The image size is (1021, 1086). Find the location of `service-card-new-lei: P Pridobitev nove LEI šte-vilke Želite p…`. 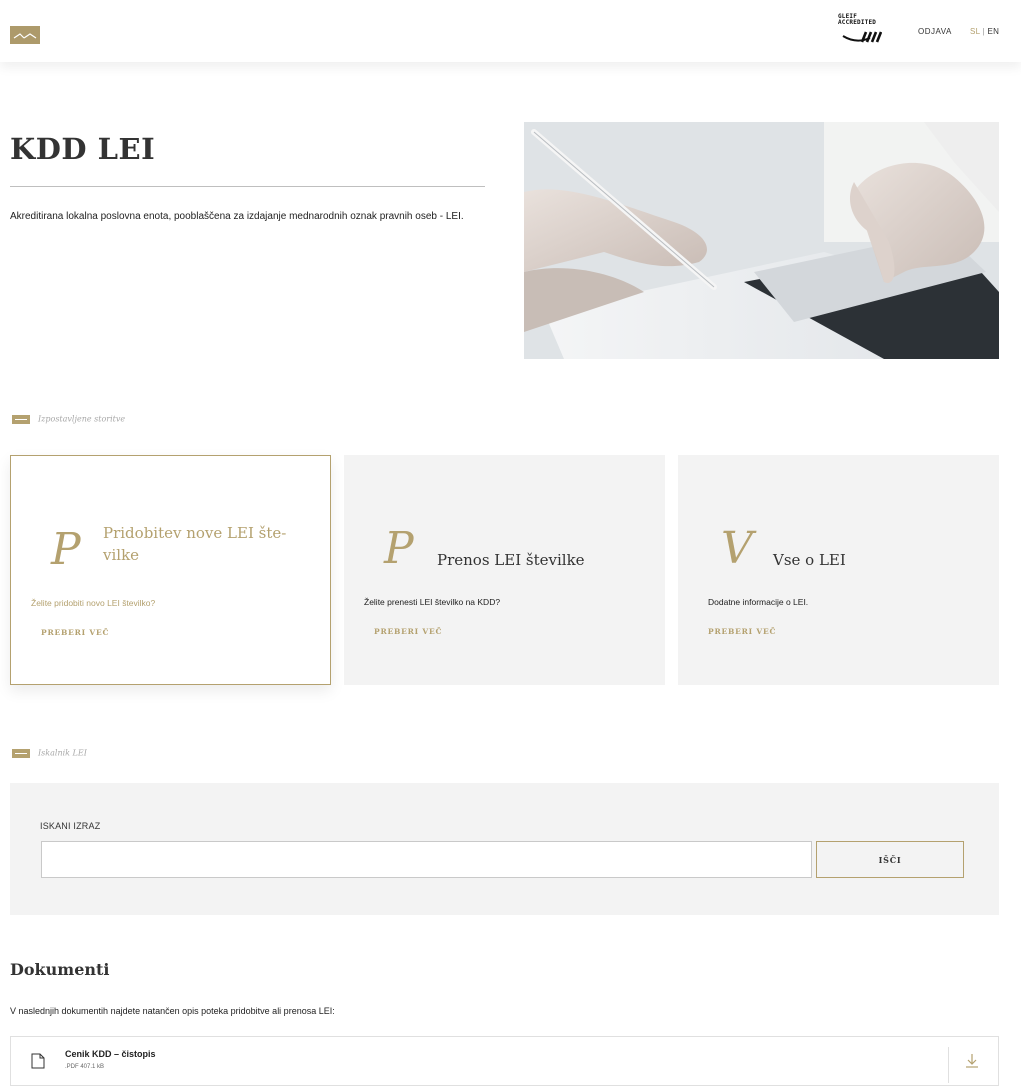

service-card-new-lei: P Pridobitev nove LEI šte-vilke Želite p… is located at coordinates (170, 570).